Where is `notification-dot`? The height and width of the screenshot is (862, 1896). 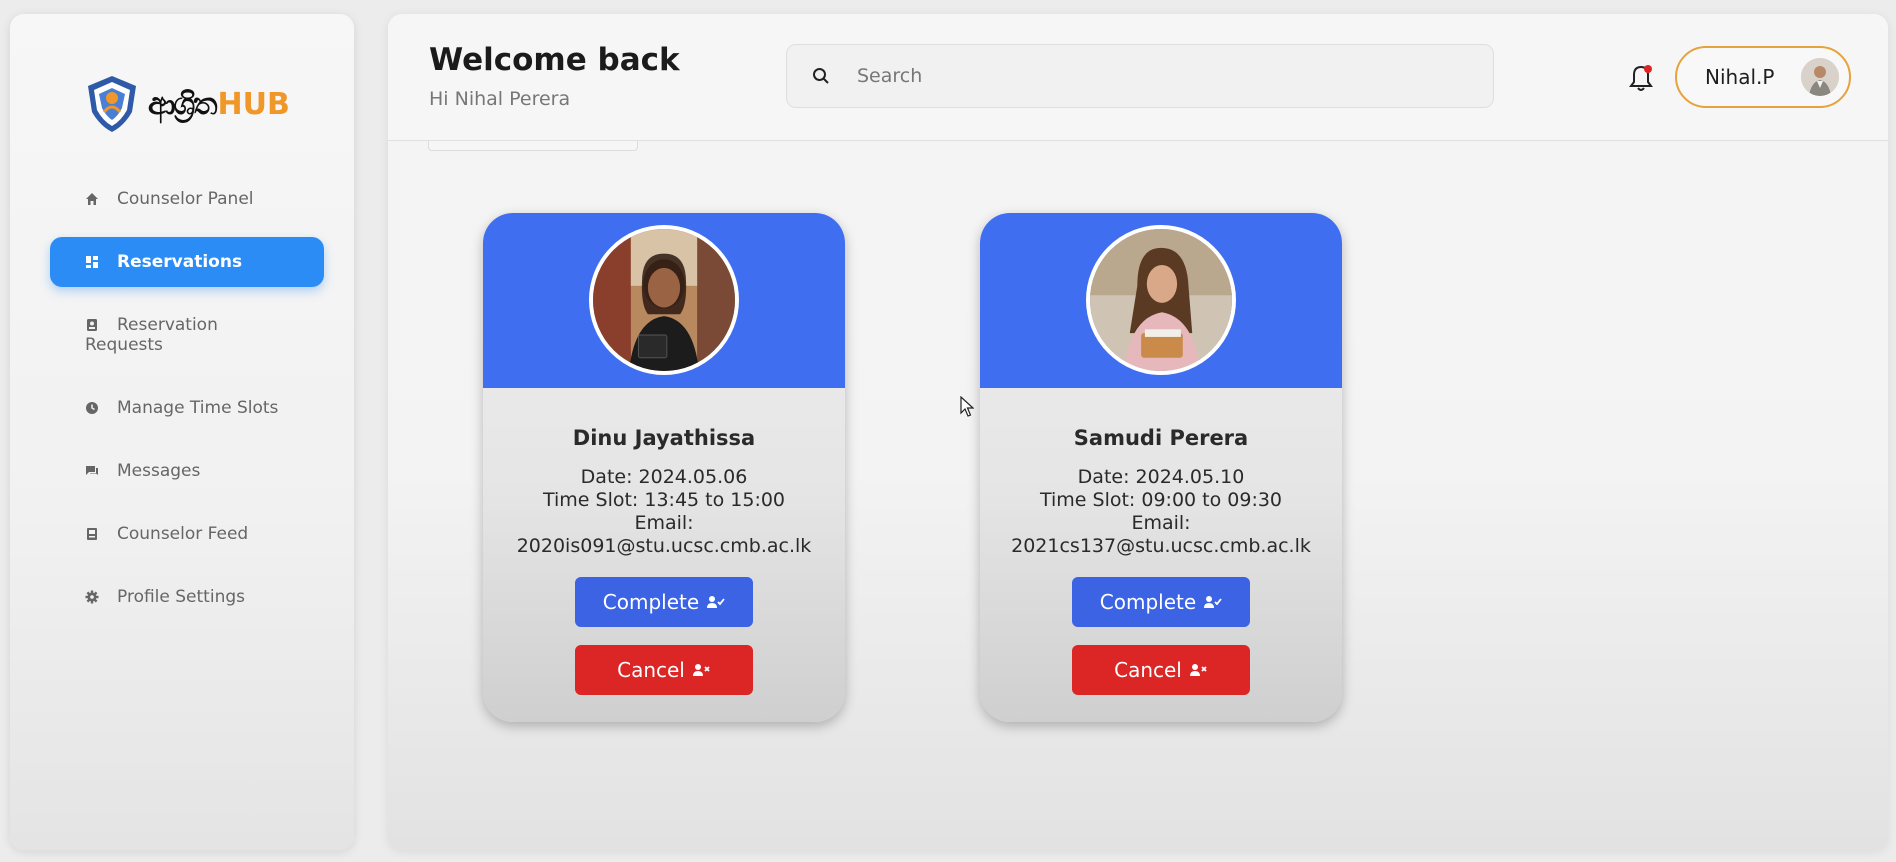 notification-dot is located at coordinates (1648, 69).